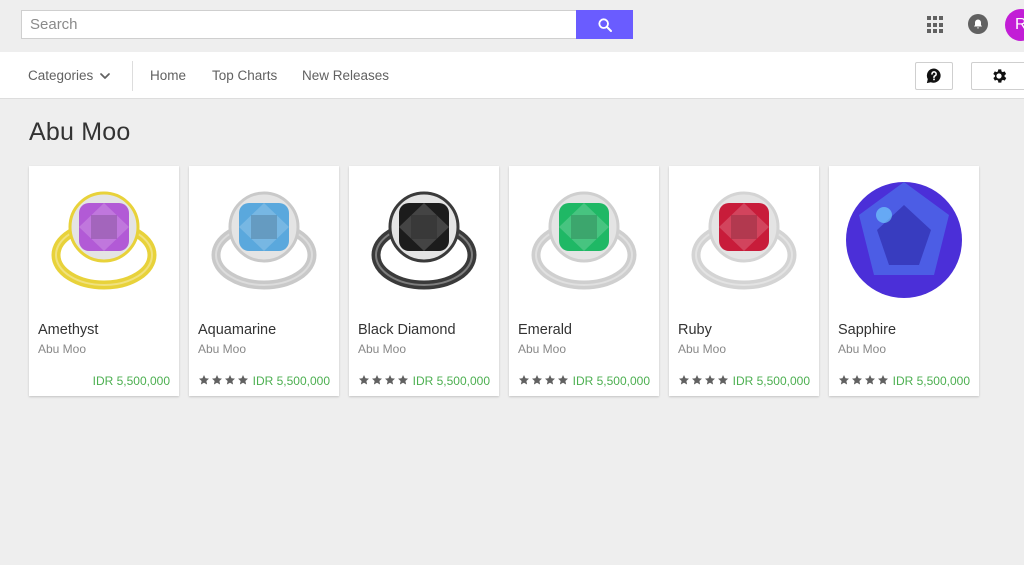  I want to click on top-bar: R, so click(512, 26).